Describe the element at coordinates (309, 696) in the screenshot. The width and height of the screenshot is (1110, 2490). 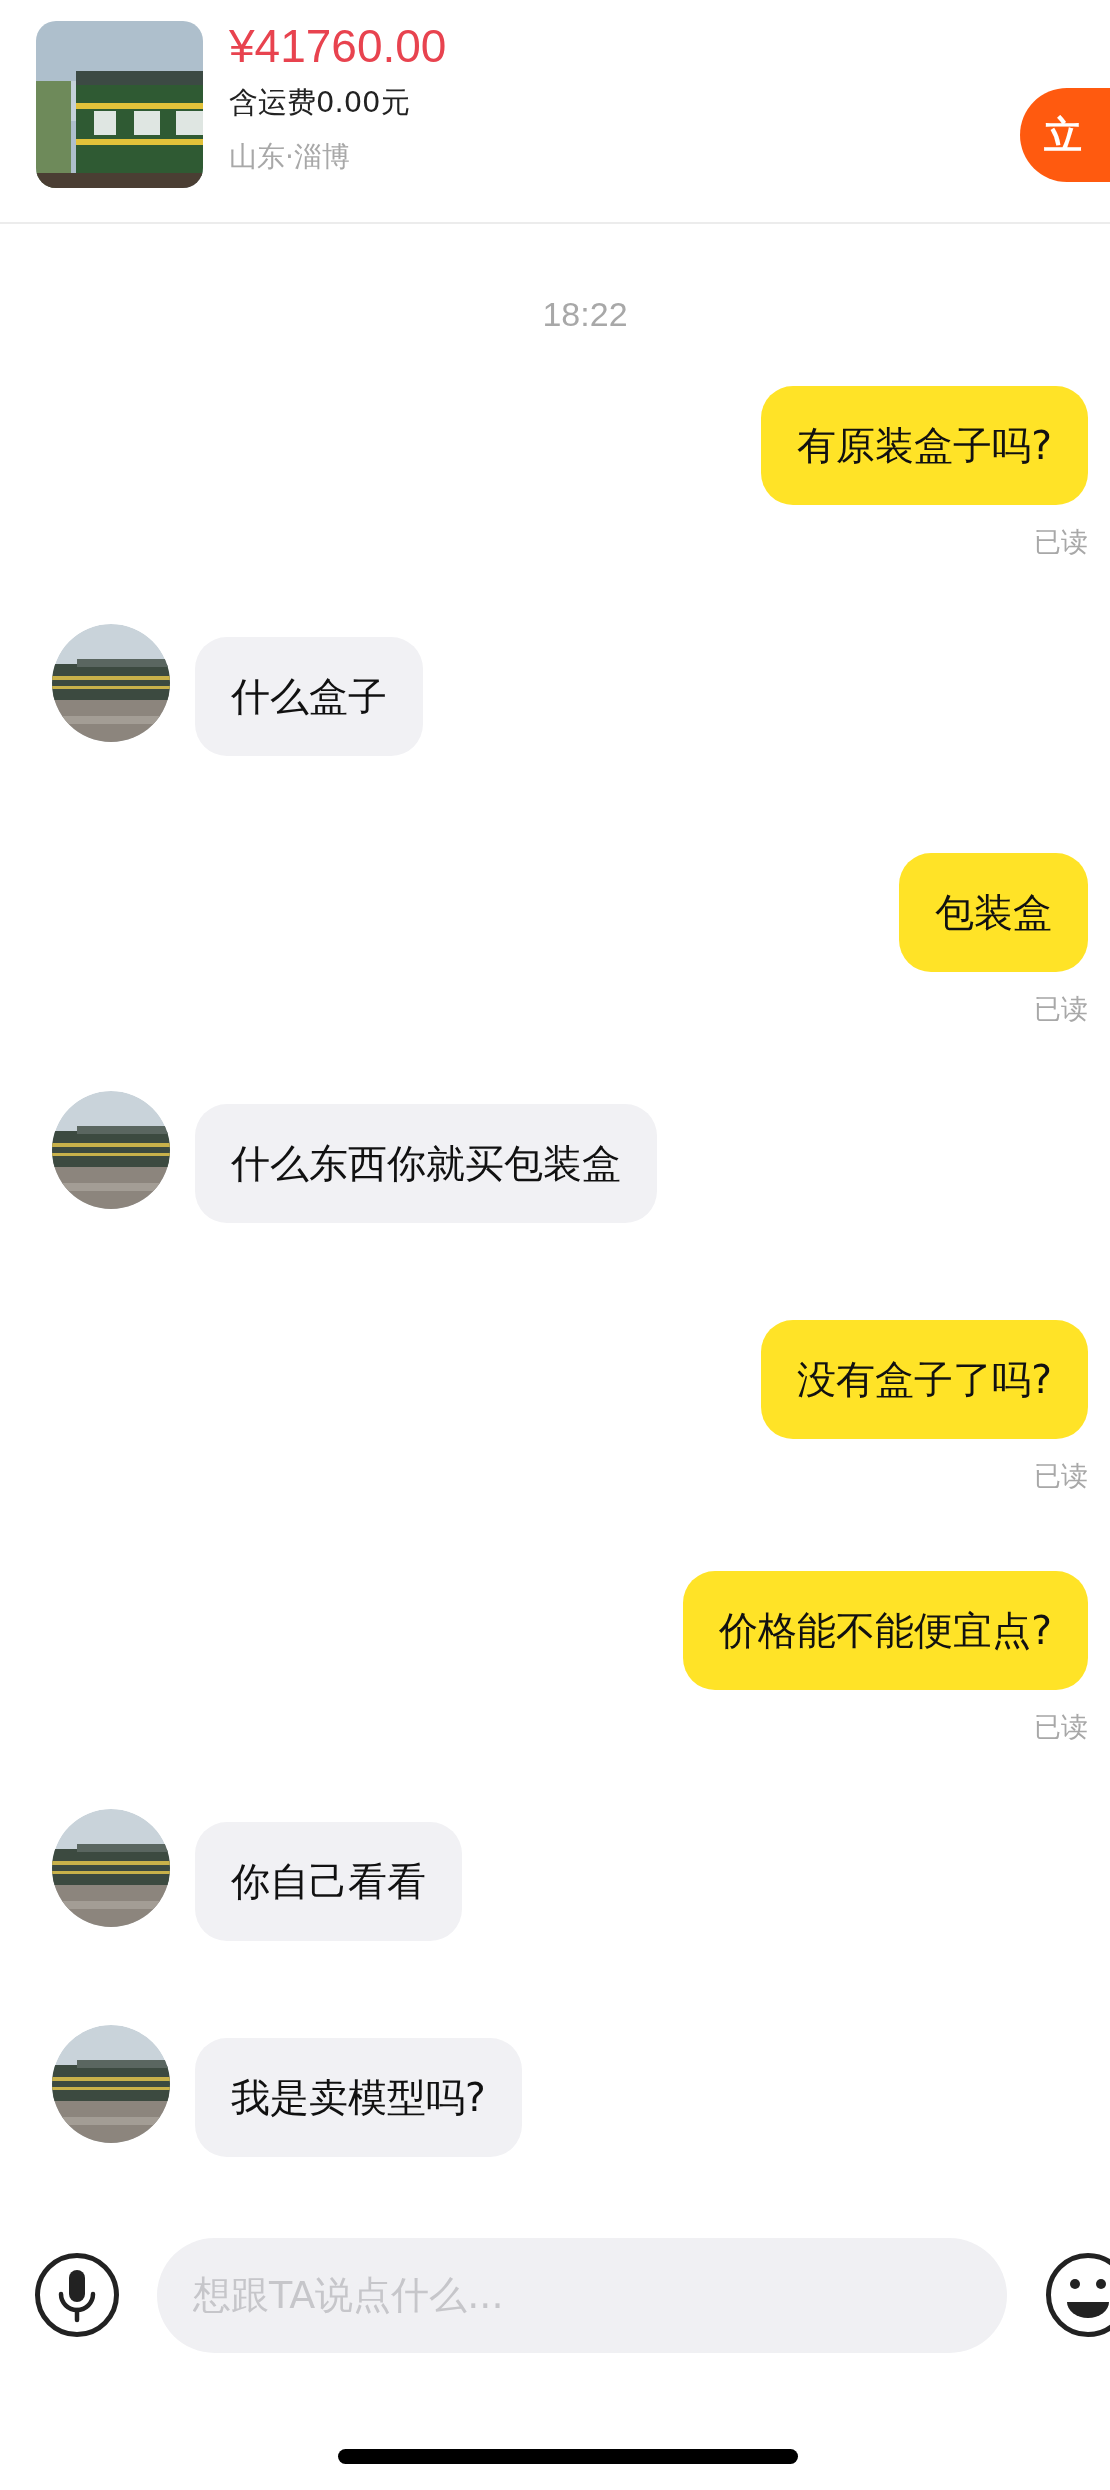
I see `message-bubble: 什么盒子` at that location.